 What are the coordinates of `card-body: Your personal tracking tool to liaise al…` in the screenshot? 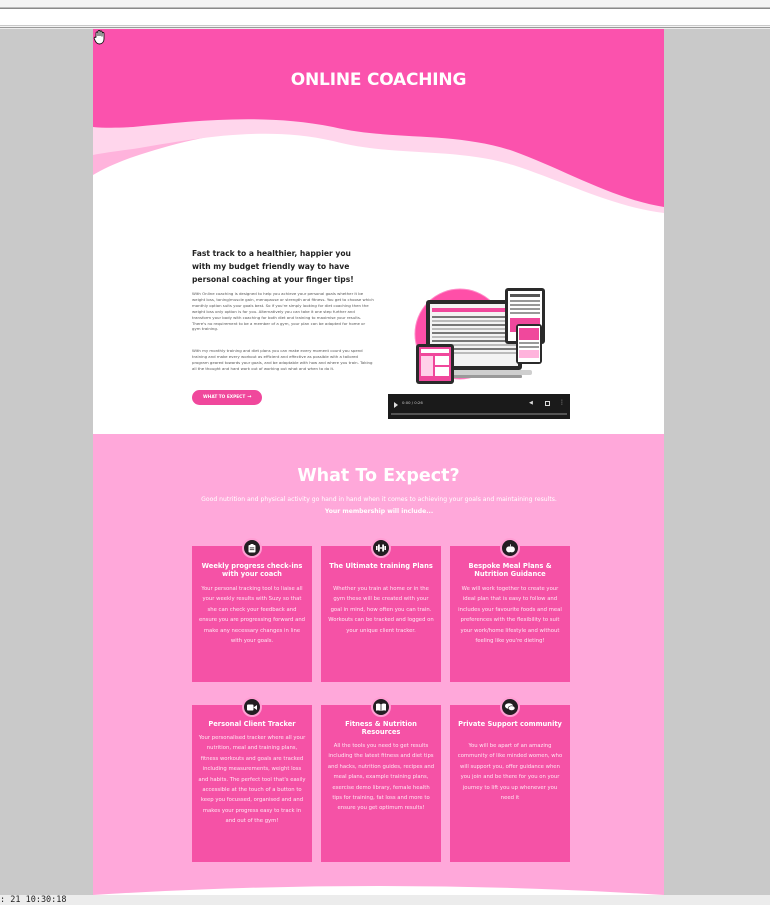 It's located at (252, 615).